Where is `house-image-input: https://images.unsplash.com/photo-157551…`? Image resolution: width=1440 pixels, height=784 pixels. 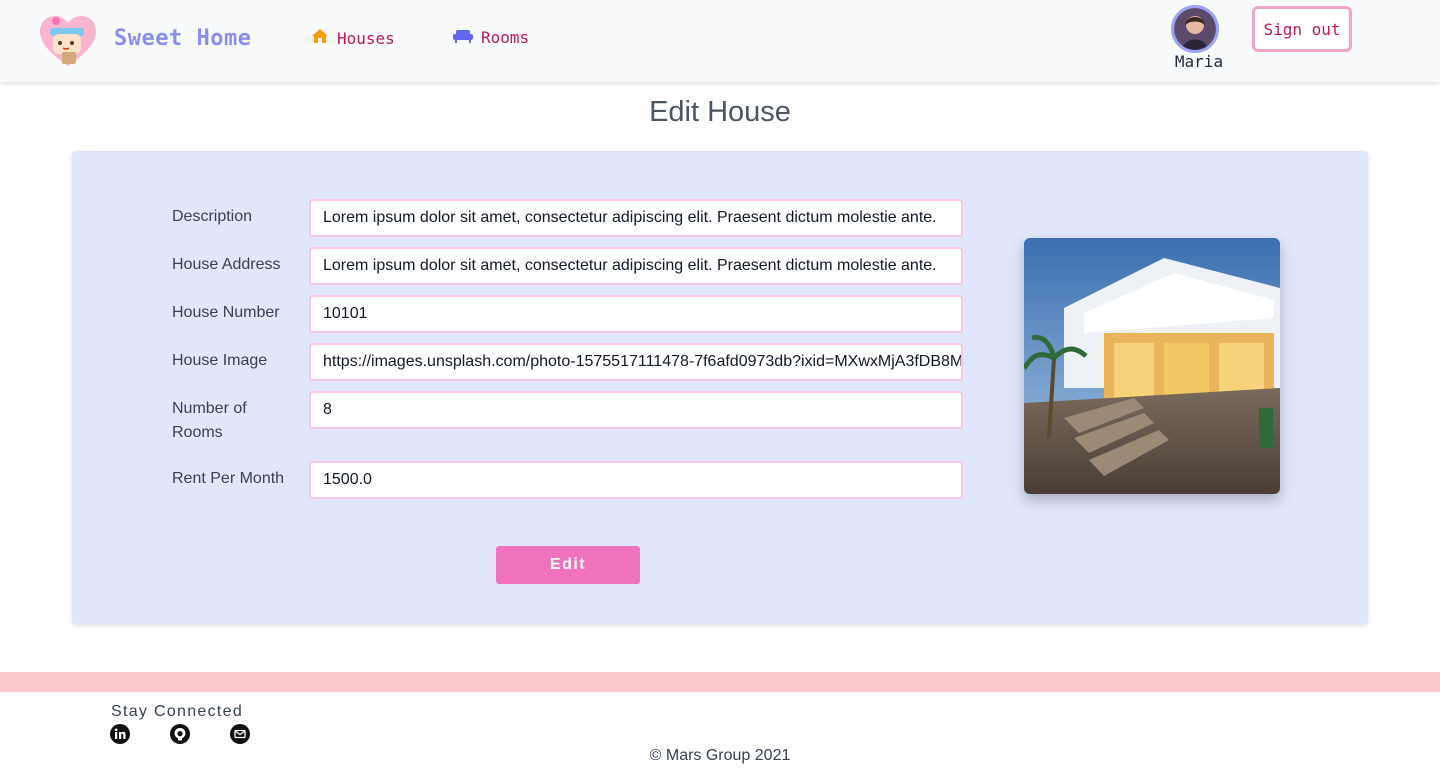
house-image-input: https://images.unsplash.com/photo-157551… is located at coordinates (636, 362).